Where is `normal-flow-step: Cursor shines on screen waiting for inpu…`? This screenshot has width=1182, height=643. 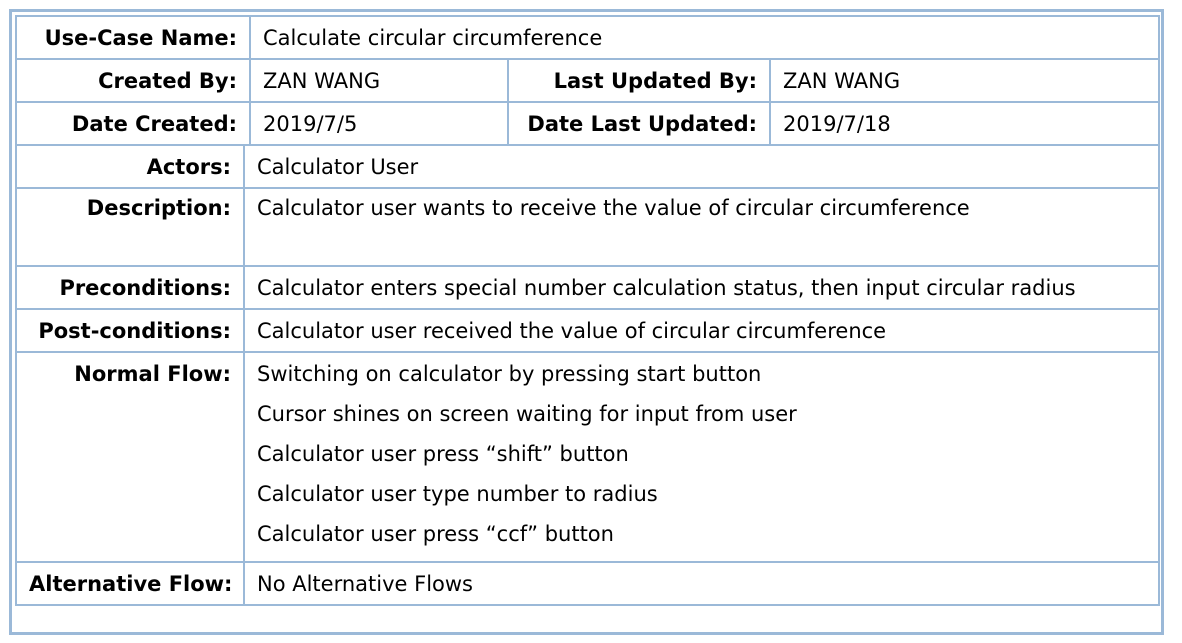 normal-flow-step: Cursor shines on screen waiting for inpu… is located at coordinates (527, 414).